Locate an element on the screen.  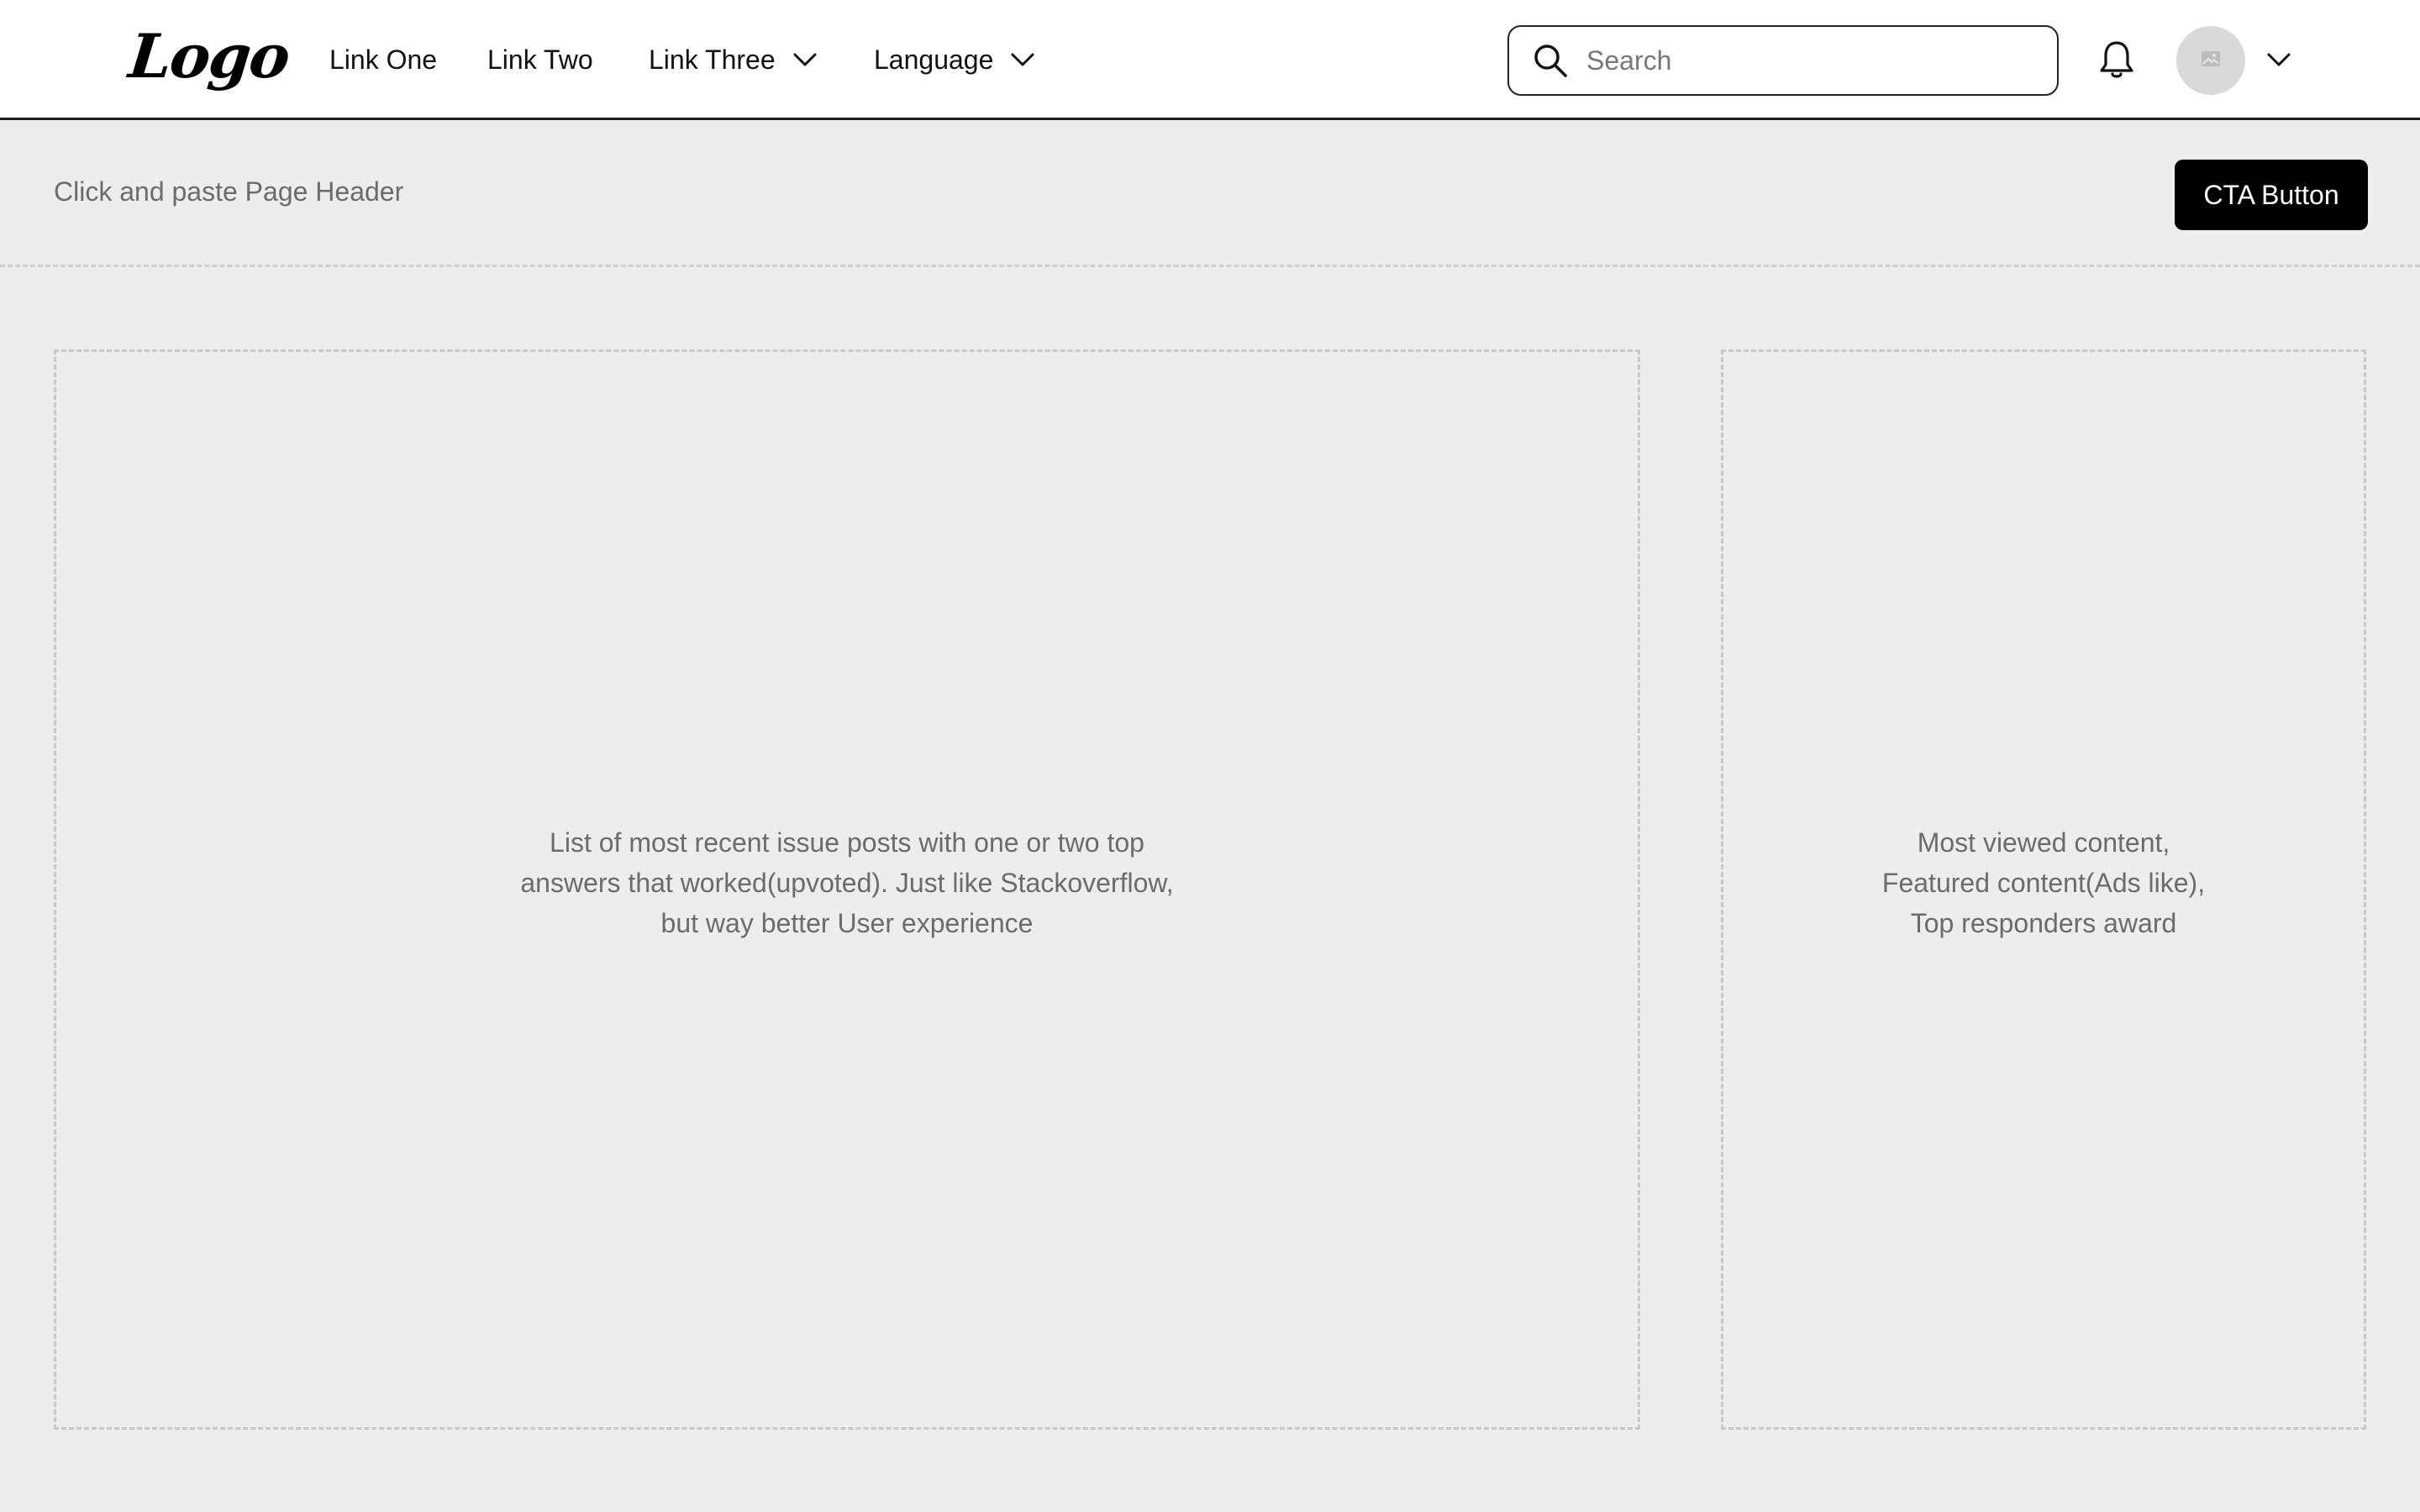
nav-link-label: Link One is located at coordinates (383, 59).